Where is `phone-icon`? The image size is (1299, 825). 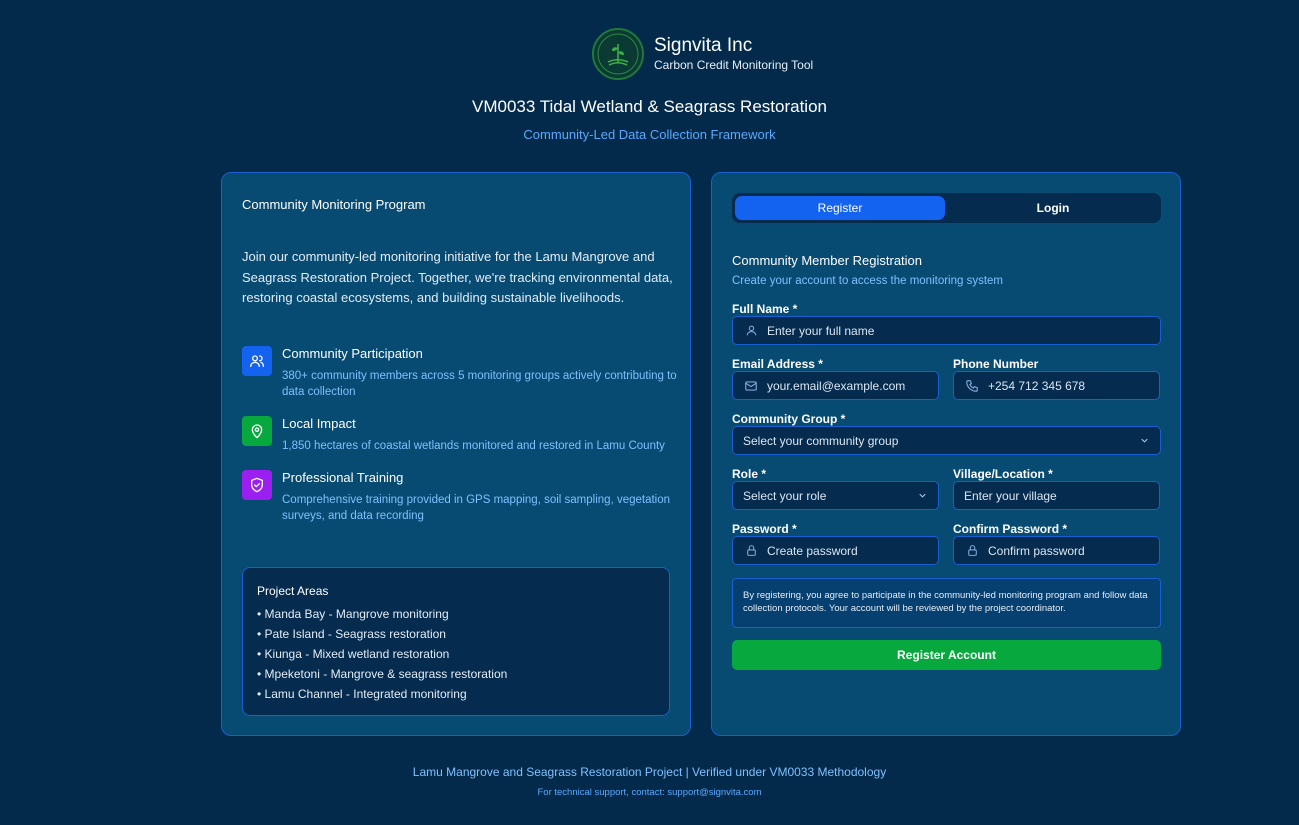
phone-icon is located at coordinates (972, 386).